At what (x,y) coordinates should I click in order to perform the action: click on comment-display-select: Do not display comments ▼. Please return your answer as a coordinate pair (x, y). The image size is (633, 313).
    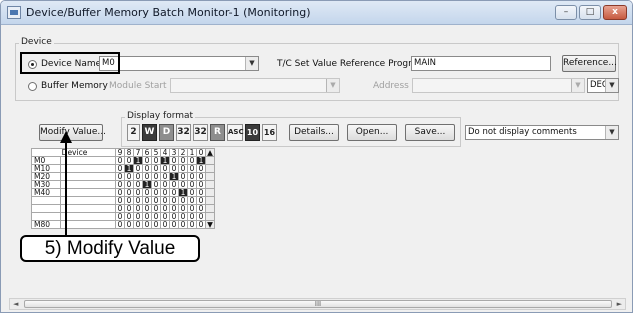
    Looking at the image, I should click on (542, 132).